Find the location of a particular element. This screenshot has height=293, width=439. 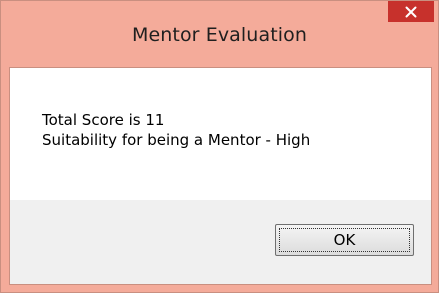

ok-button: OK is located at coordinates (344, 240).